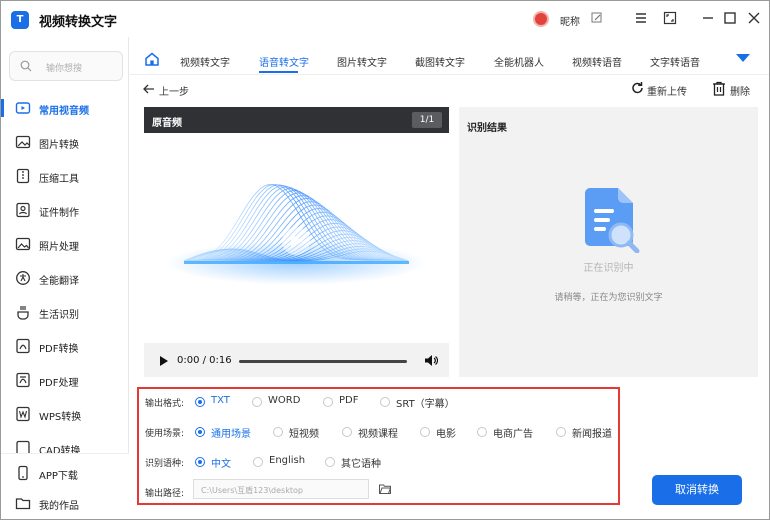 The image size is (770, 520). What do you see at coordinates (152, 59) in the screenshot?
I see `home-icon` at bounding box center [152, 59].